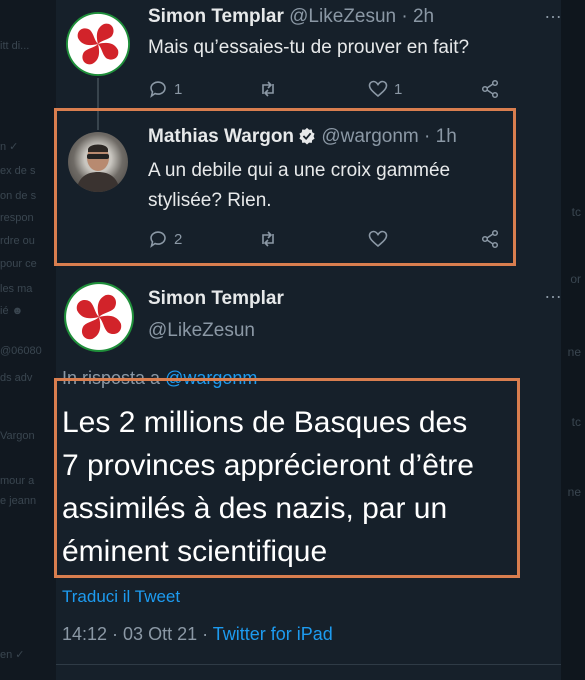 The height and width of the screenshot is (680, 585). I want to click on tweet1-text: Mais qu’essaies-tu de prouver en fait?, so click(309, 47).